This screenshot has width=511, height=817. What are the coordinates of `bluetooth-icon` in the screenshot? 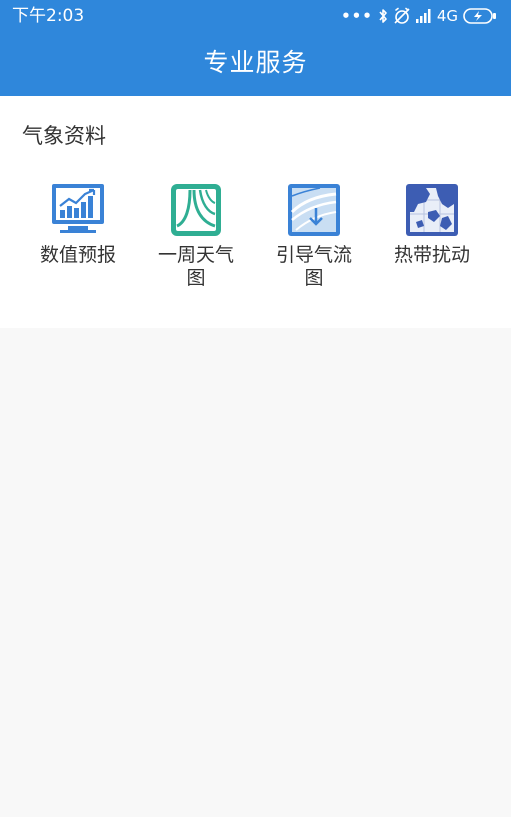 It's located at (383, 16).